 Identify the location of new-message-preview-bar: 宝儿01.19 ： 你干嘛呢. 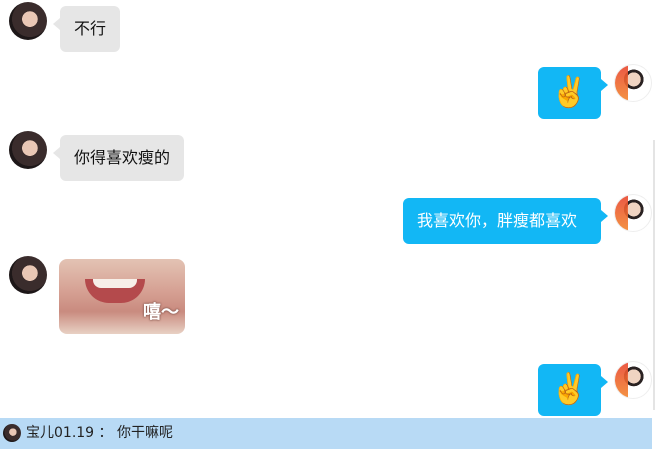
(326, 433).